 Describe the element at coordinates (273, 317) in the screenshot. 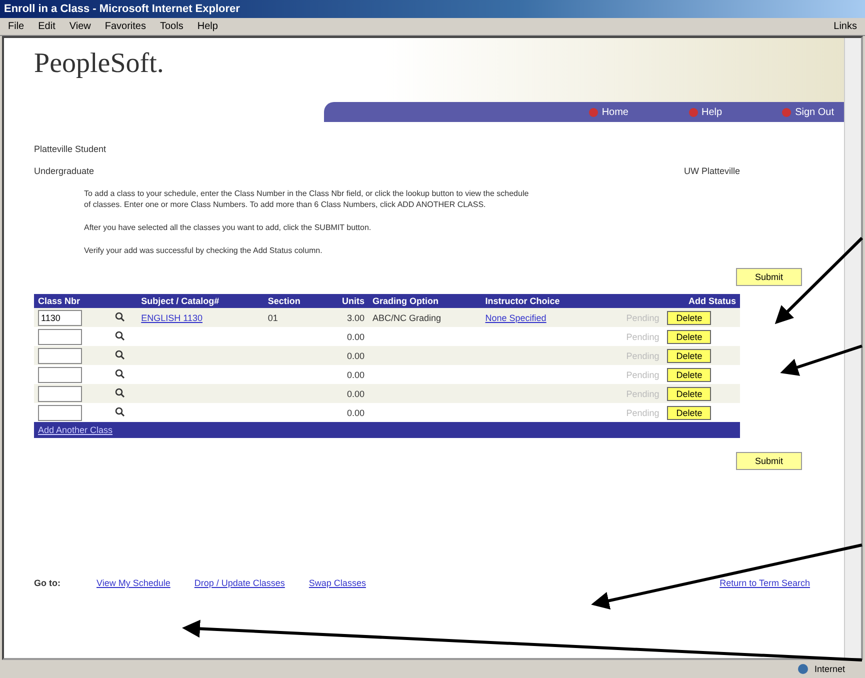

I see `section-cell: 01` at that location.